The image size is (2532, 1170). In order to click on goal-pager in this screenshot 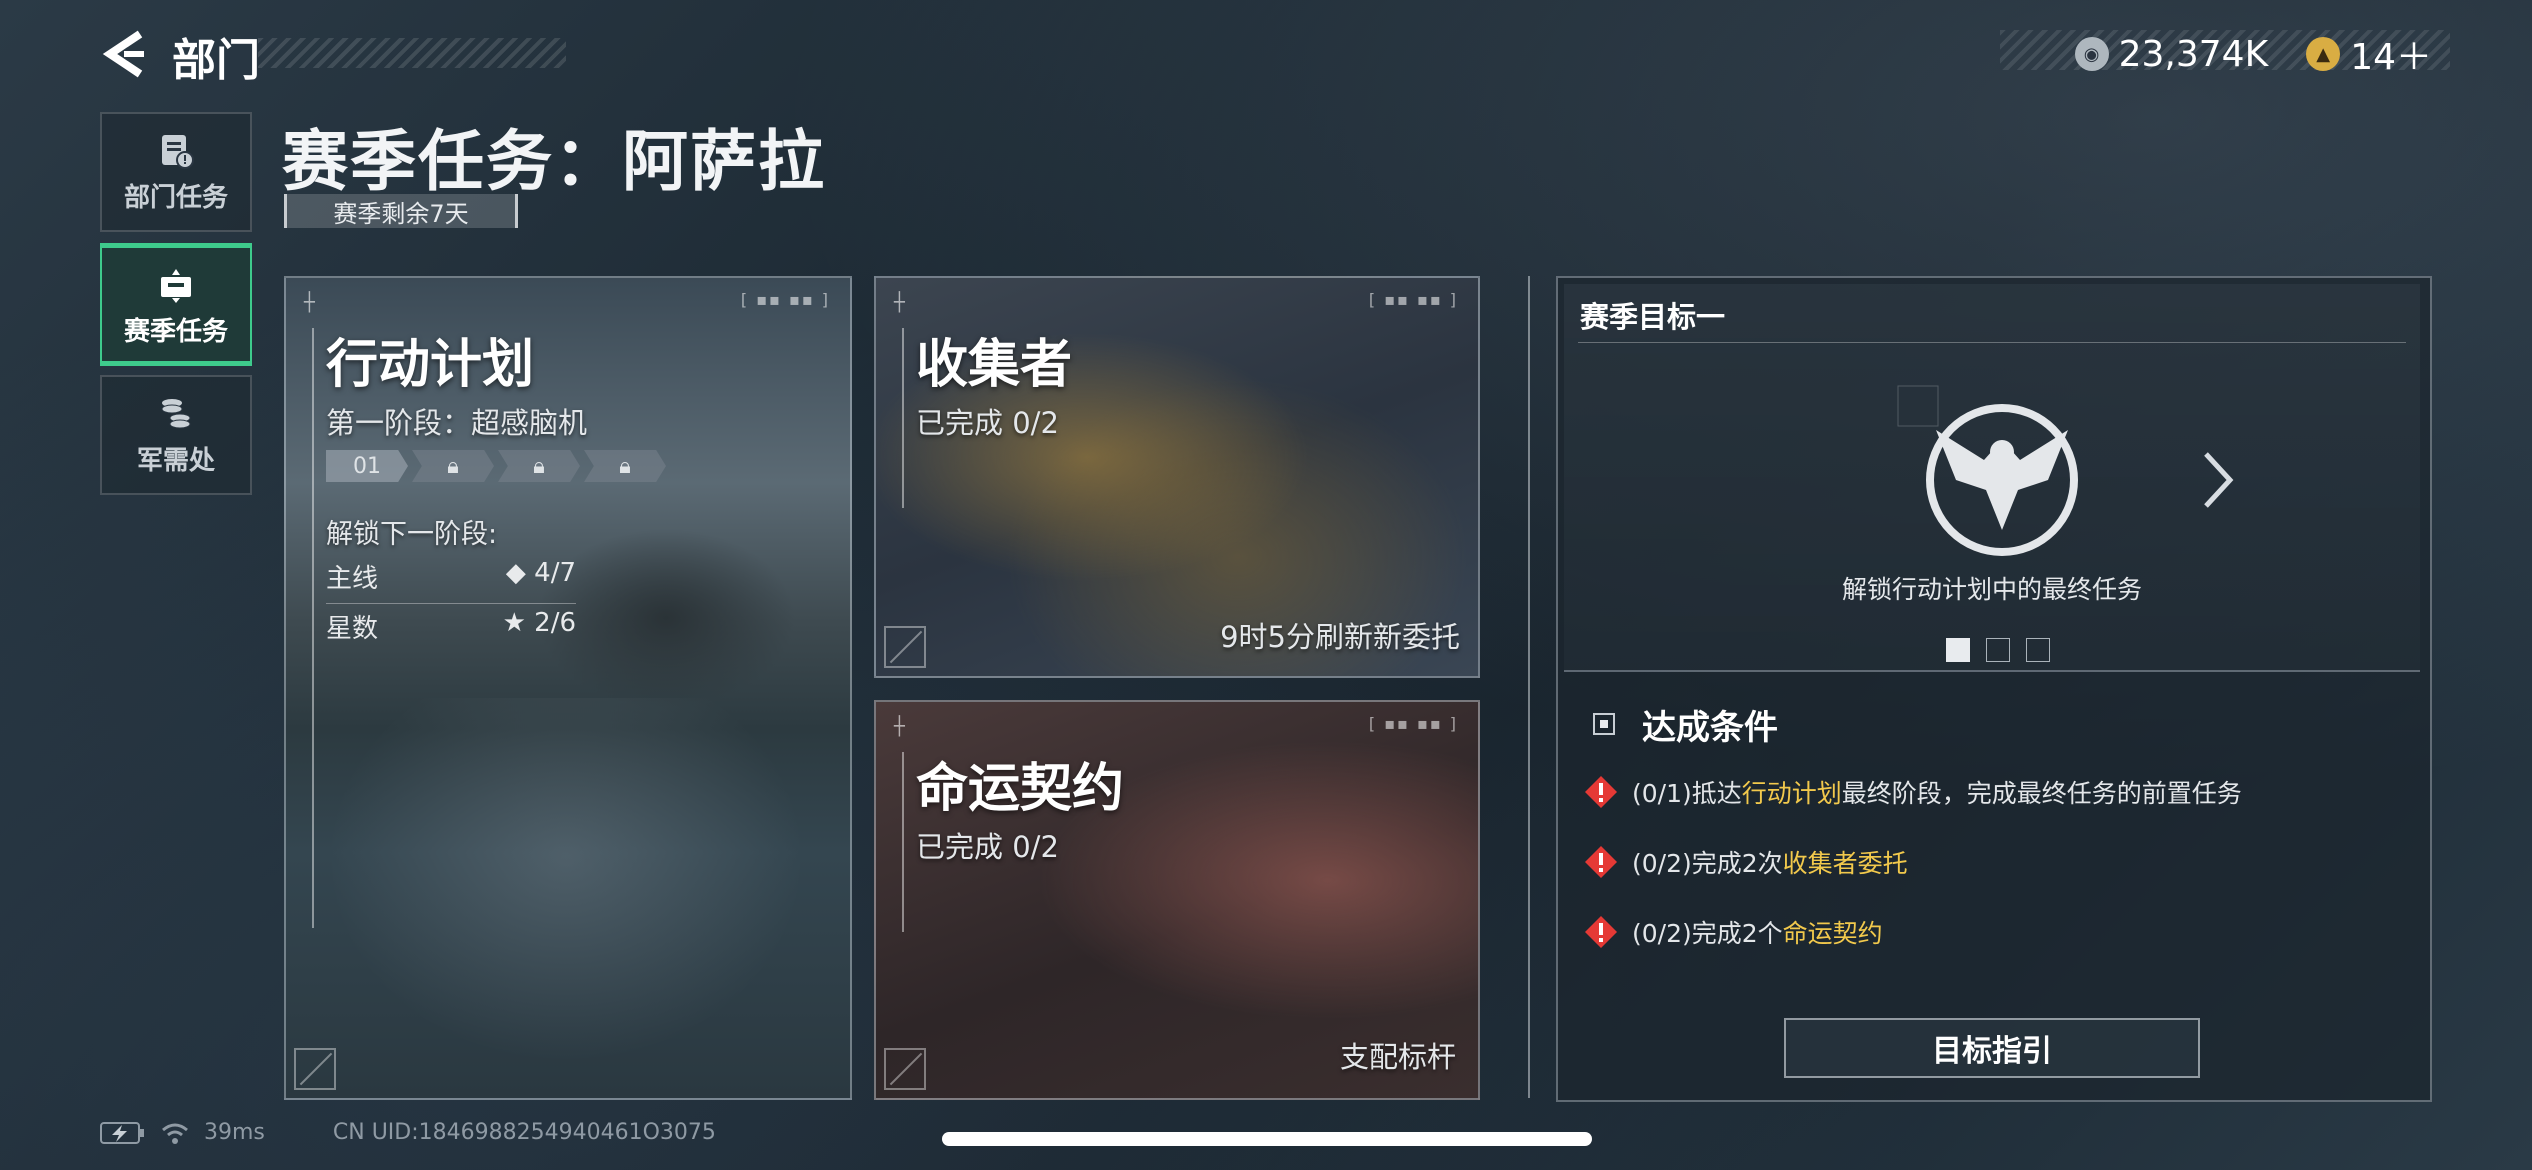, I will do `click(1998, 650)`.